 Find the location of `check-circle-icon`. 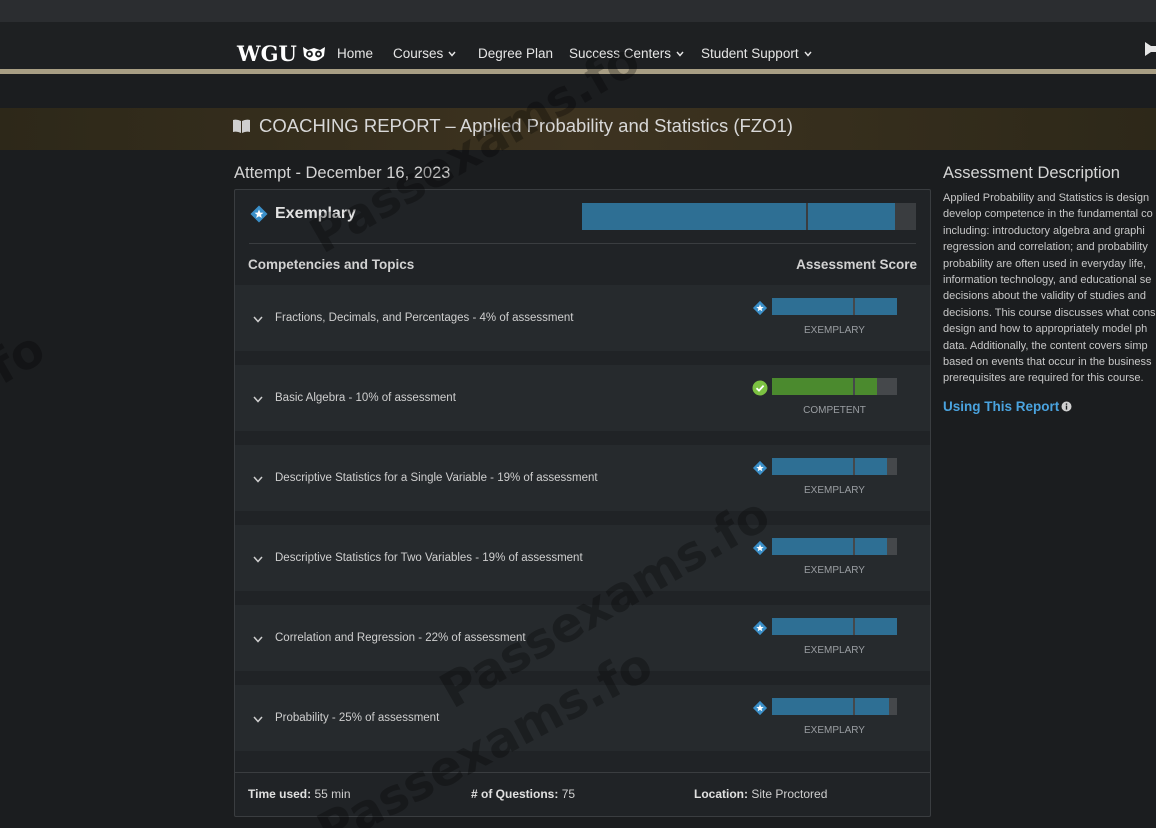

check-circle-icon is located at coordinates (760, 388).